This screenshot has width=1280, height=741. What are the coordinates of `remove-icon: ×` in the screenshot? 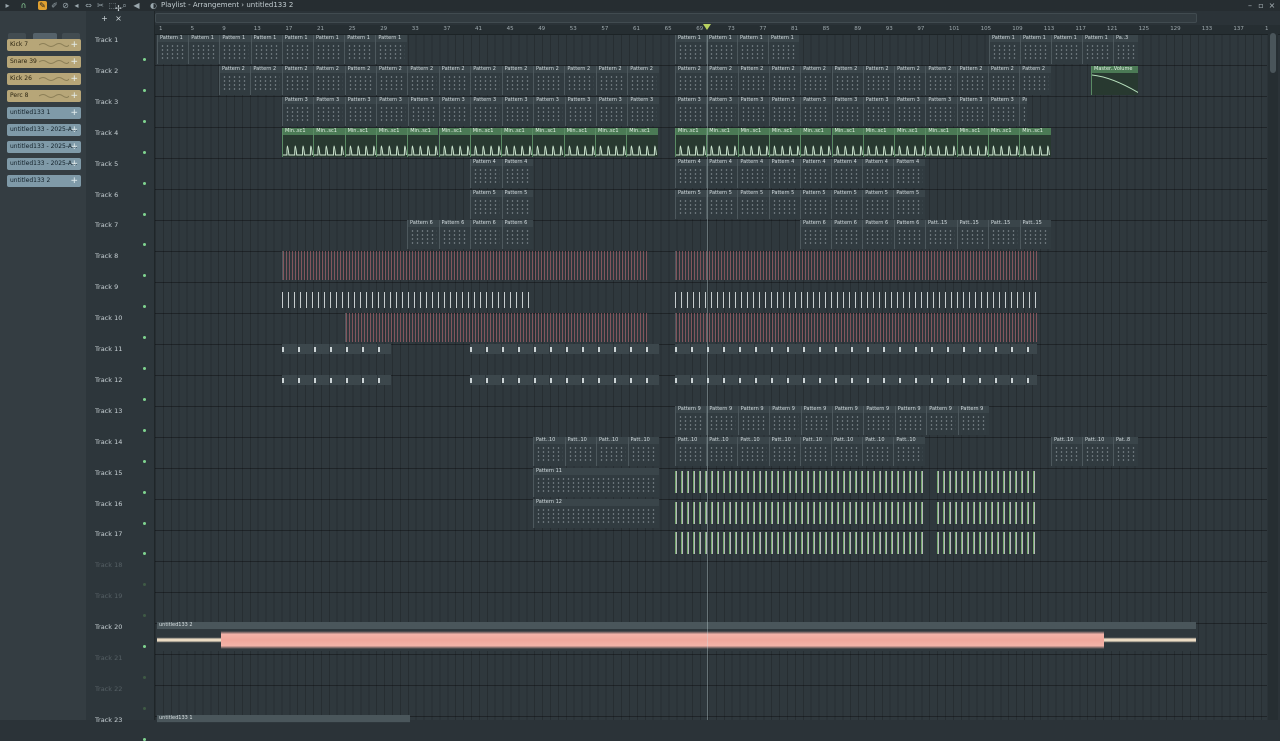 It's located at (118, 18).